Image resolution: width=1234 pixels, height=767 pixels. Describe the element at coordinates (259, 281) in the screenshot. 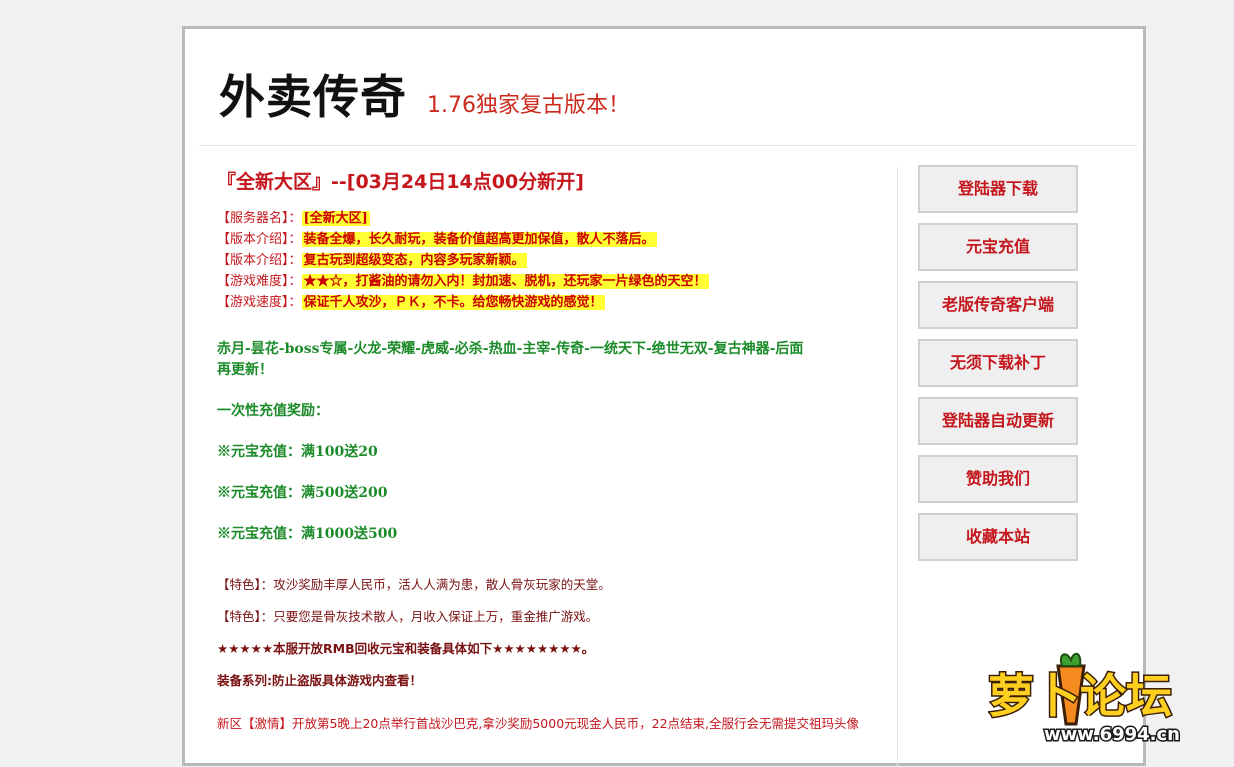

I see `info-label: 【游戏难度】：` at that location.